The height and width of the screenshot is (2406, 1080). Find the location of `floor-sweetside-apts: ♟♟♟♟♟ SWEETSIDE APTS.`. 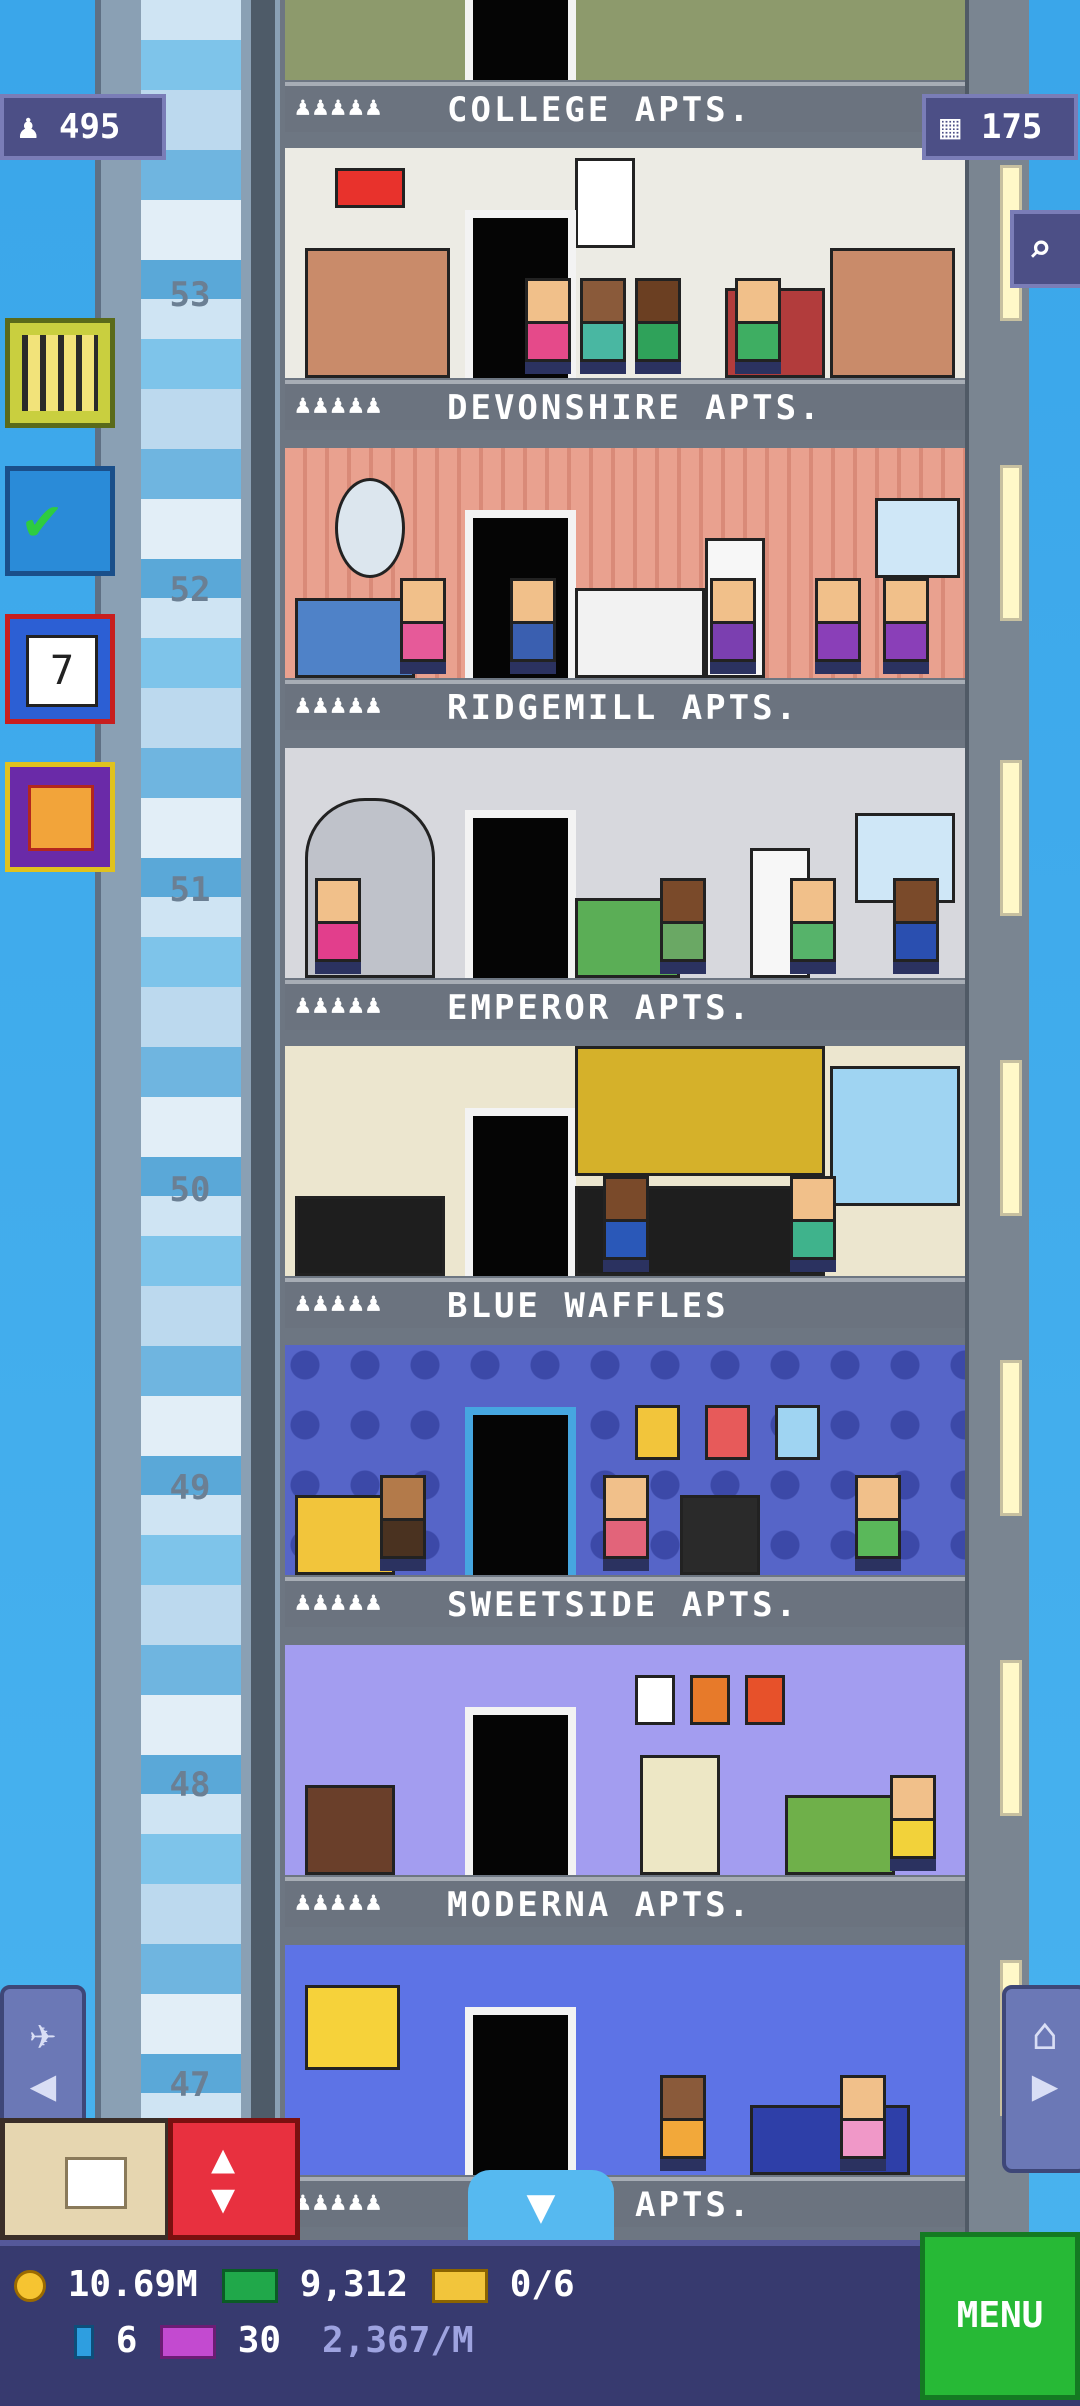

floor-sweetside-apts: ♟♟♟♟♟ SWEETSIDE APTS. is located at coordinates (625, 1486).